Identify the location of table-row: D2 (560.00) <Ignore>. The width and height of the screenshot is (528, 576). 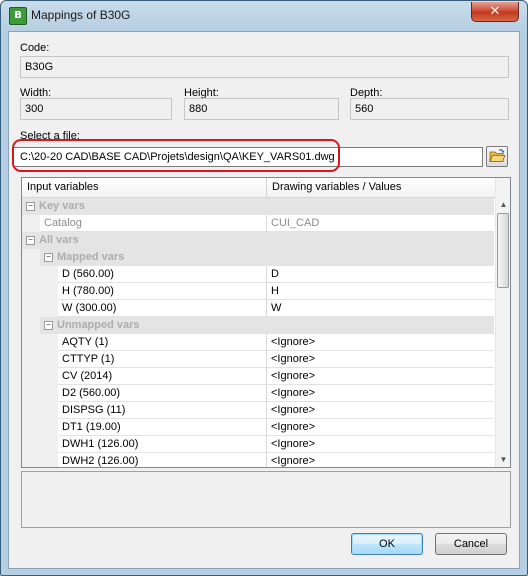
(258, 393).